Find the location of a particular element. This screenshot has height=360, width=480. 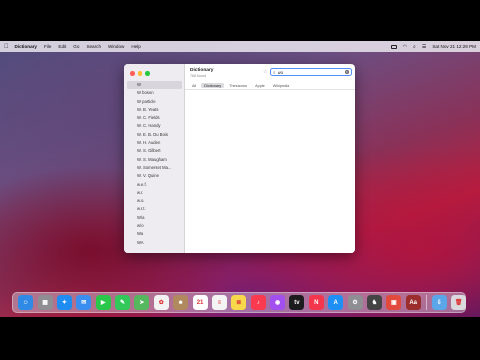

calendar-icon: 21 is located at coordinates (200, 302).